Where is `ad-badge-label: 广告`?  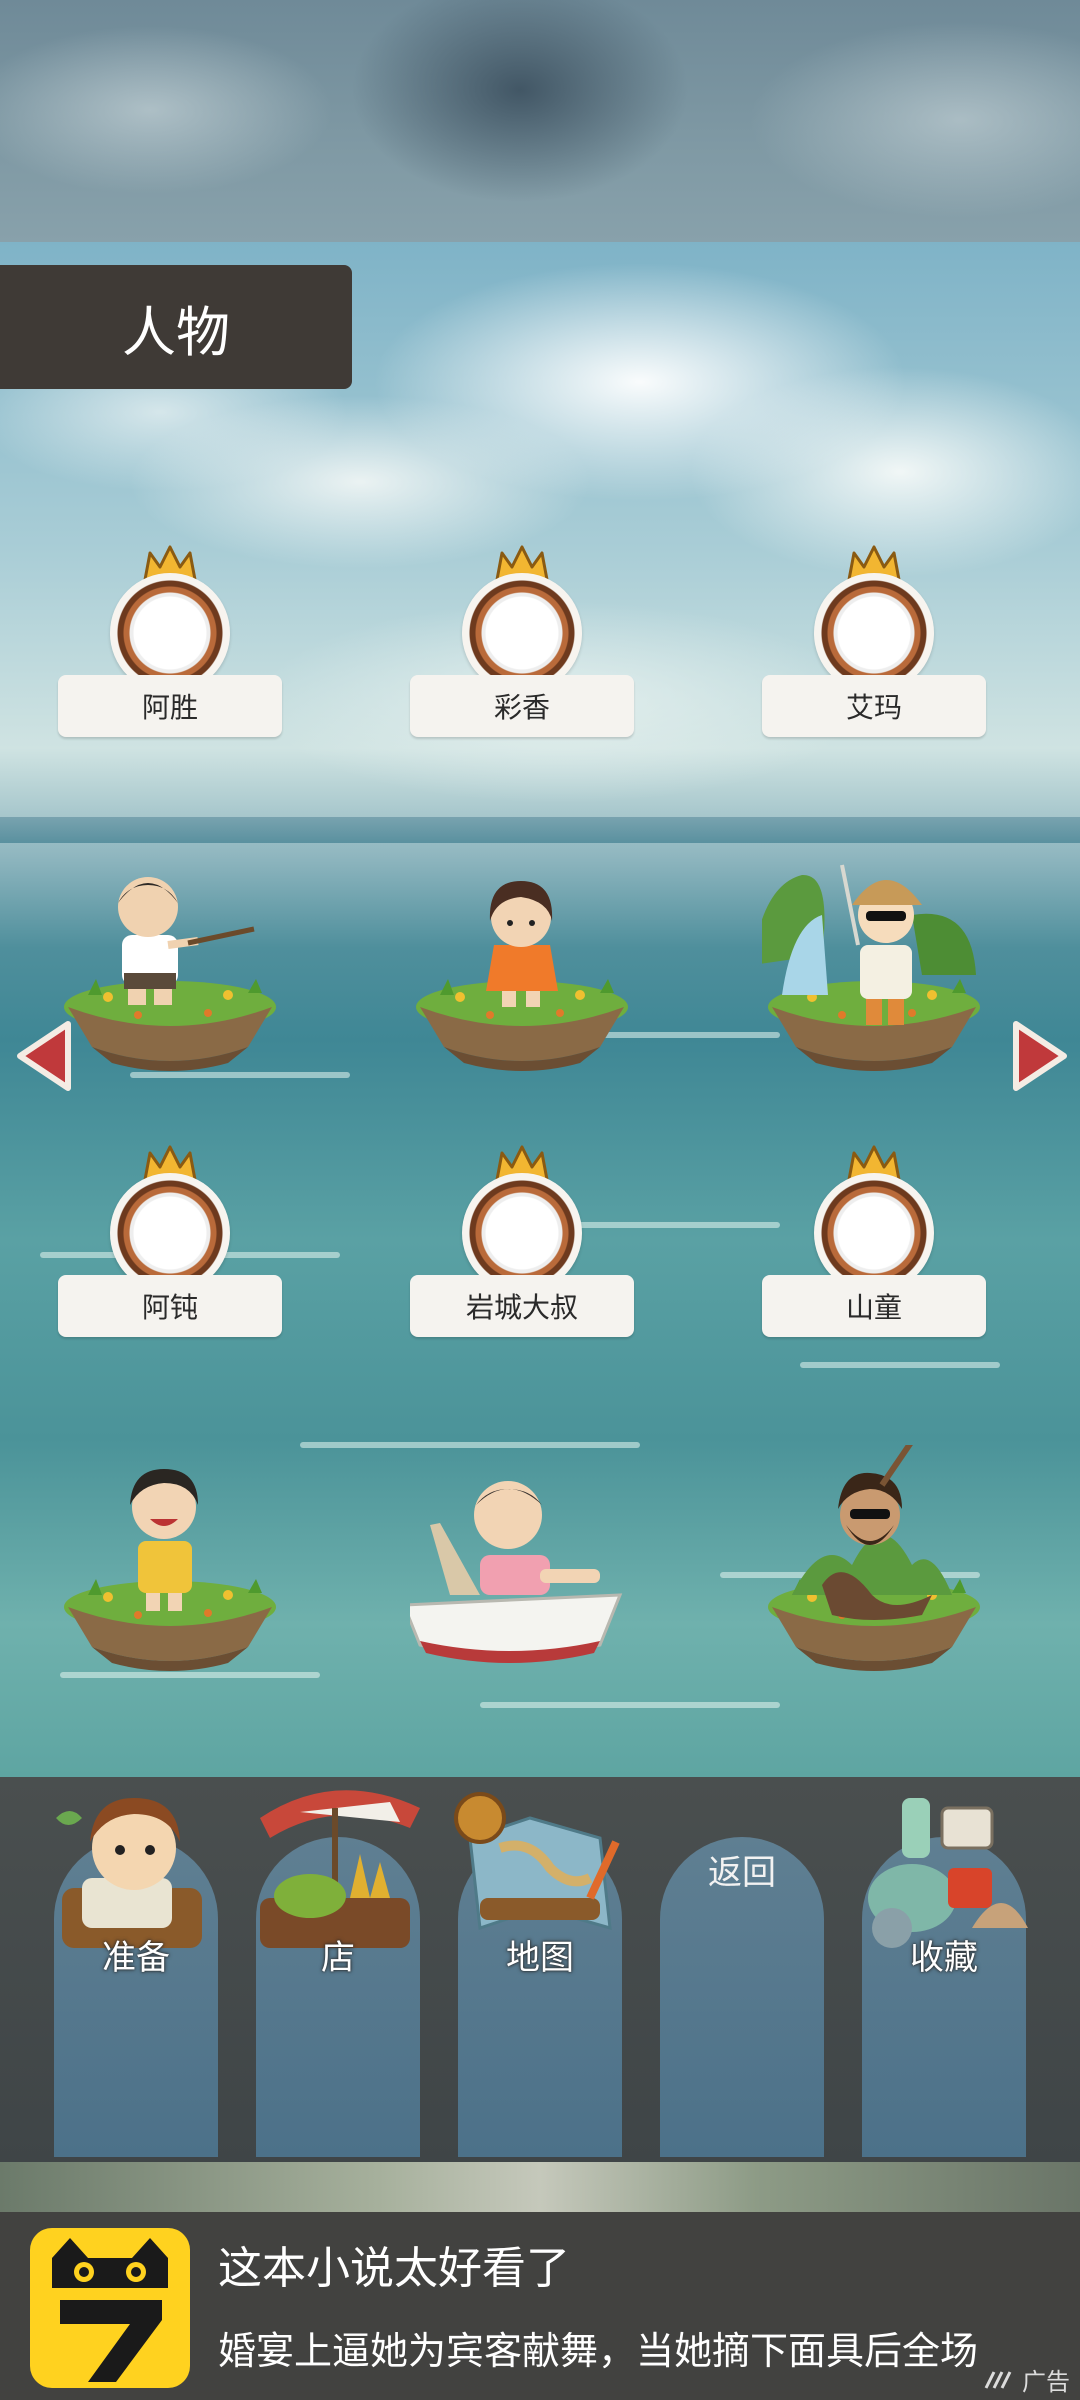 ad-badge-label: 广告 is located at coordinates (1046, 2382).